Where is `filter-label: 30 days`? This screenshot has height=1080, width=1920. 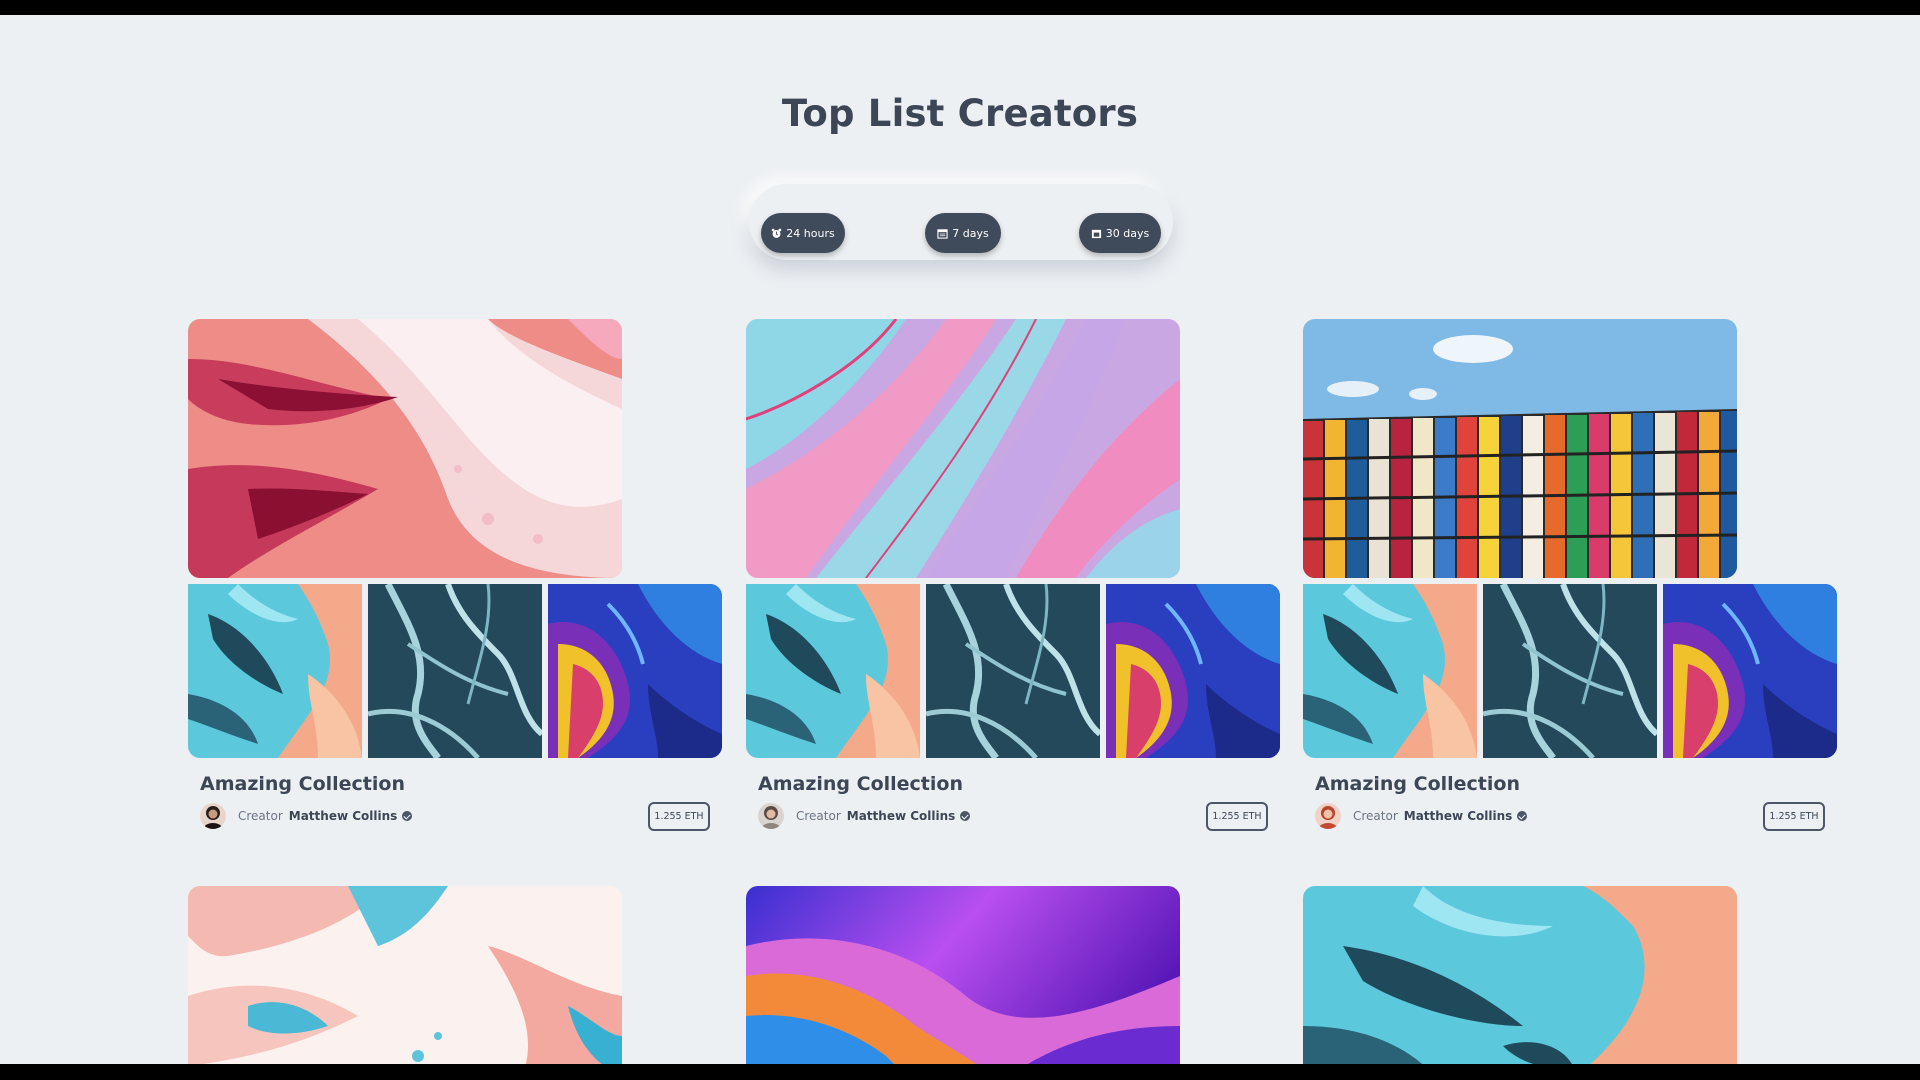
filter-label: 30 days is located at coordinates (1127, 233).